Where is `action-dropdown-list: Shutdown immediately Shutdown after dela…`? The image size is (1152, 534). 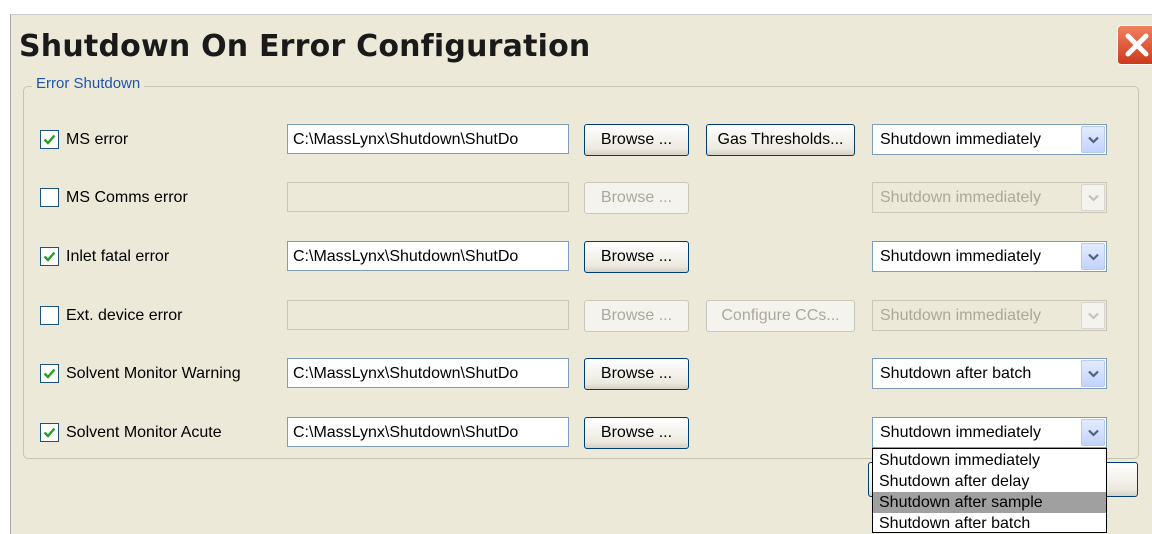 action-dropdown-list: Shutdown immediately Shutdown after dela… is located at coordinates (989, 490).